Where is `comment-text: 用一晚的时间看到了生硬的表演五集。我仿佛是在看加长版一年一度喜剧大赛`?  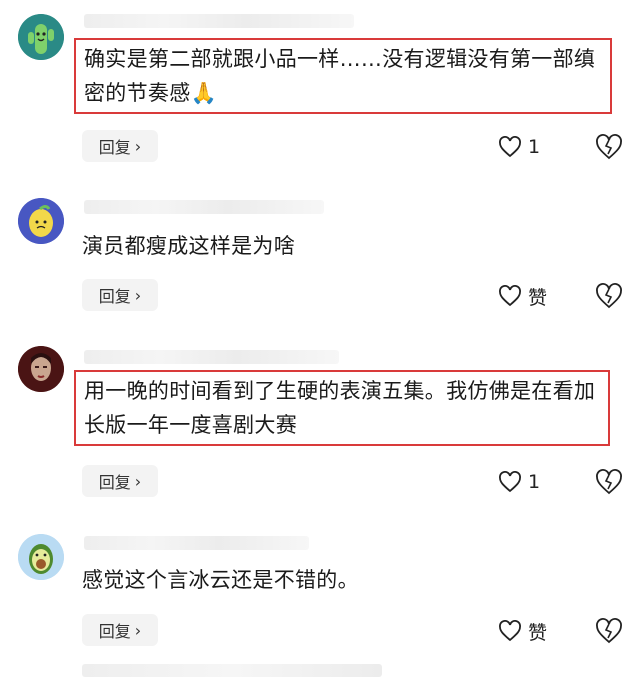
comment-text: 用一晚的时间看到了生硬的表演五集。我仿佛是在看加长版一年一度喜剧大赛 is located at coordinates (342, 408).